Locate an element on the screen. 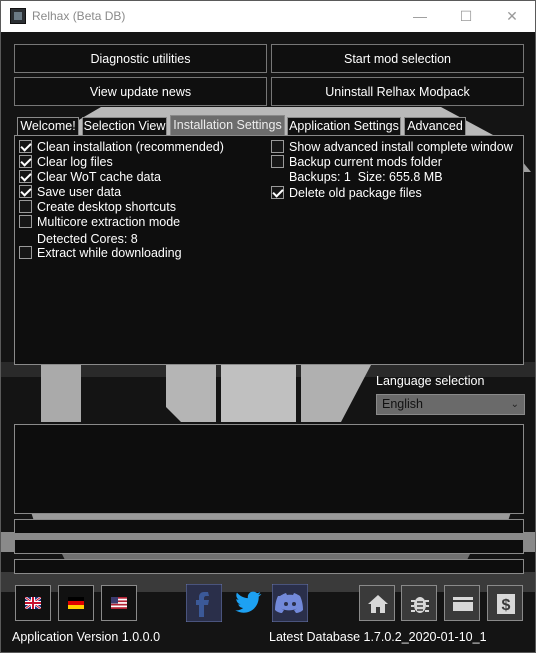 This screenshot has width=536, height=653. delete-old-package-files-checkbox is located at coordinates (277, 192).